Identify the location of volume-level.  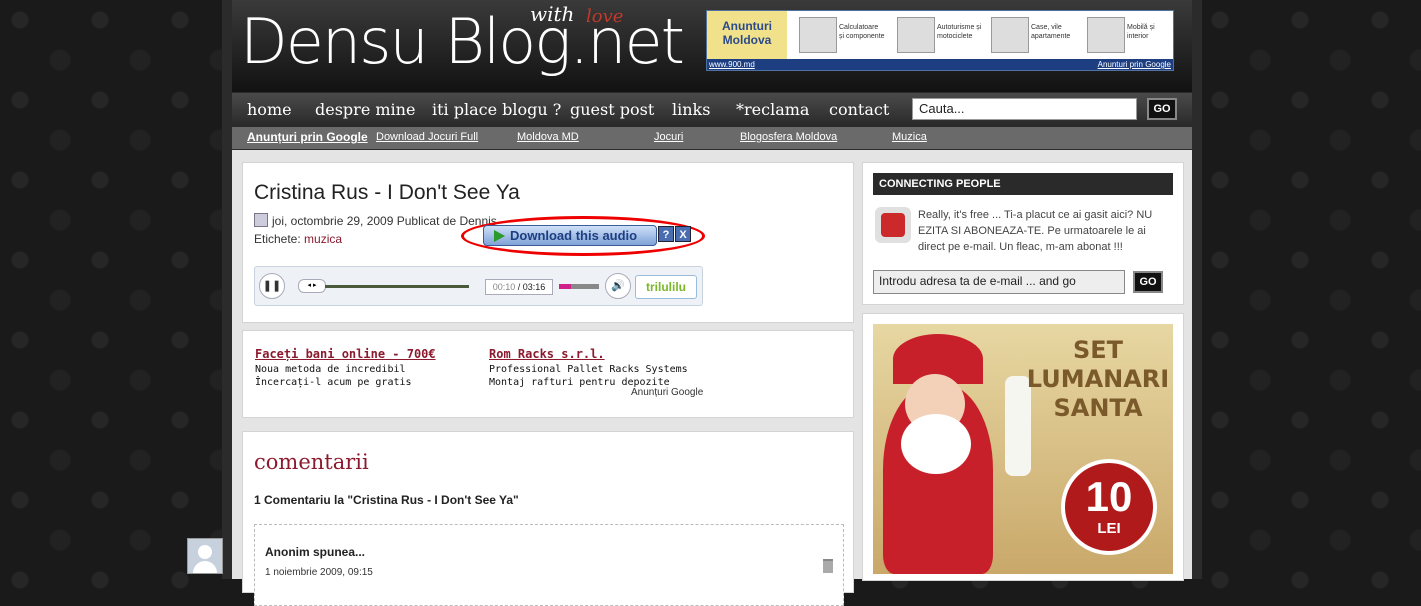
(565, 286).